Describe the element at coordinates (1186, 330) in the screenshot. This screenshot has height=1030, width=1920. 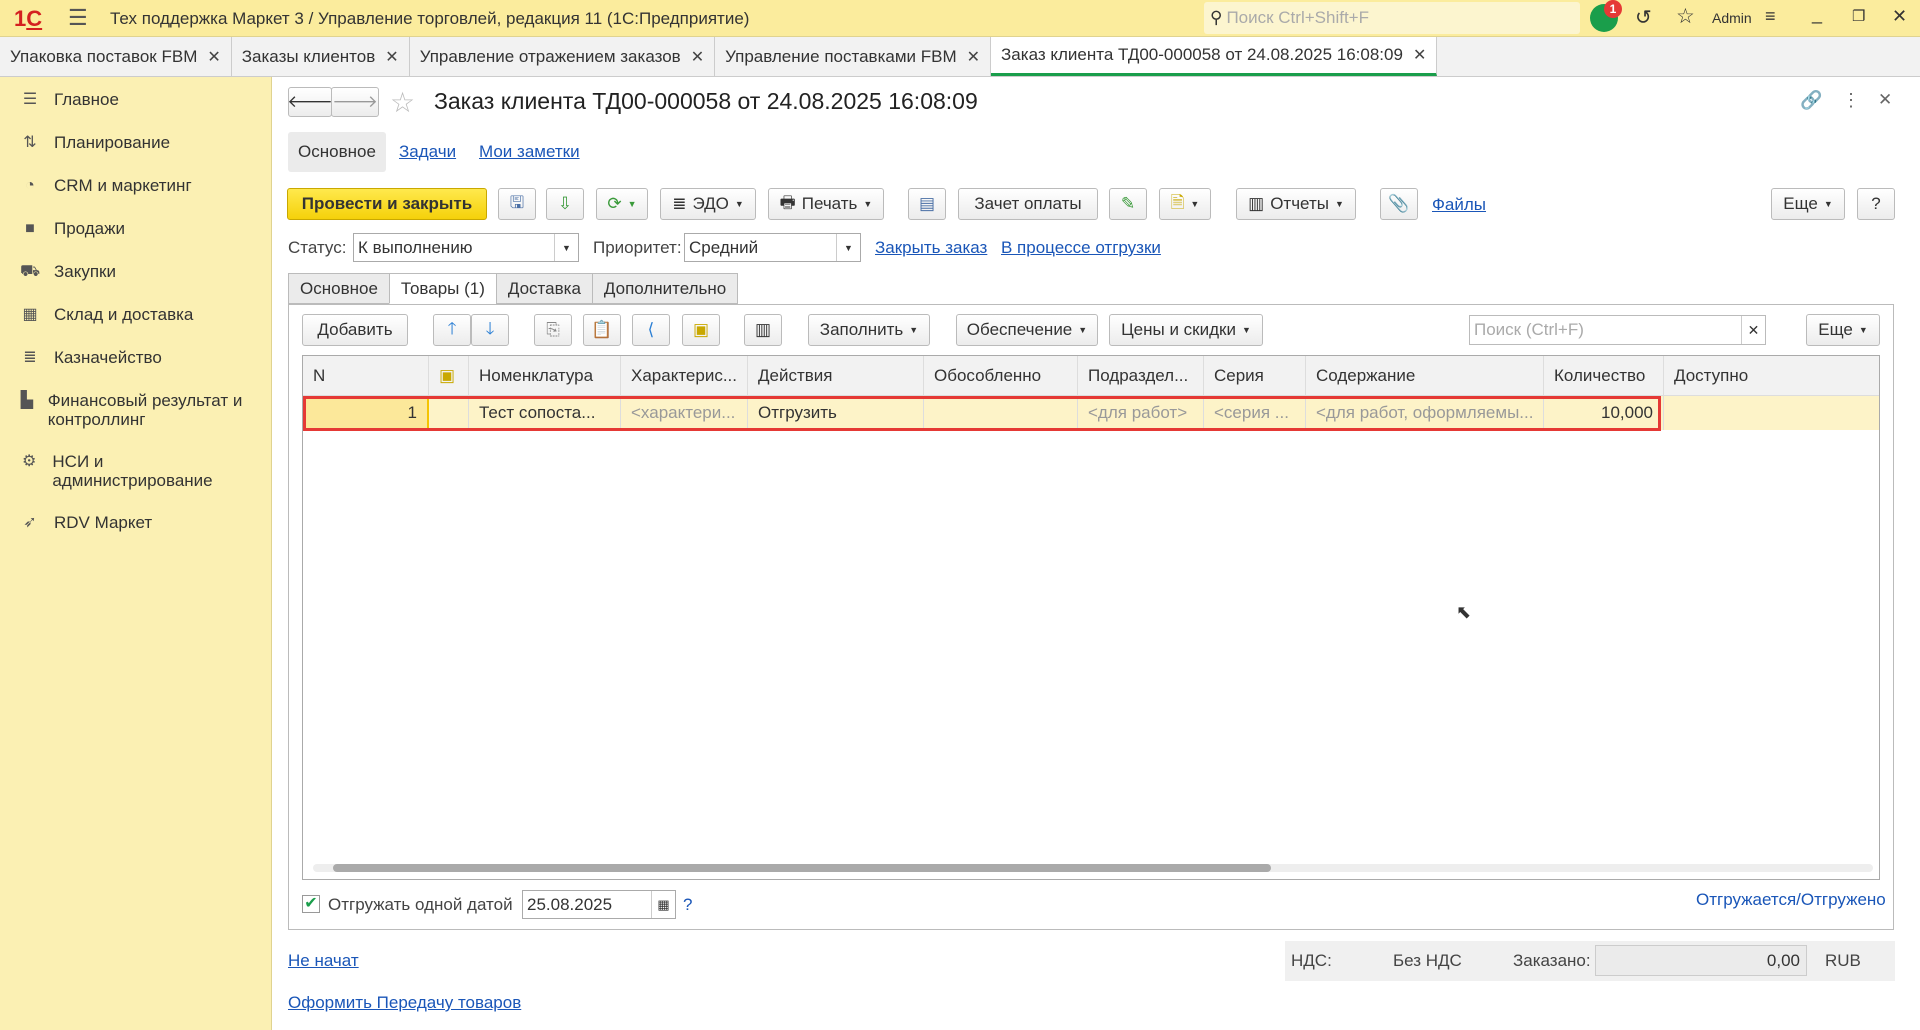
I see `prices-discounts-button: Цены и скидки ▼` at that location.